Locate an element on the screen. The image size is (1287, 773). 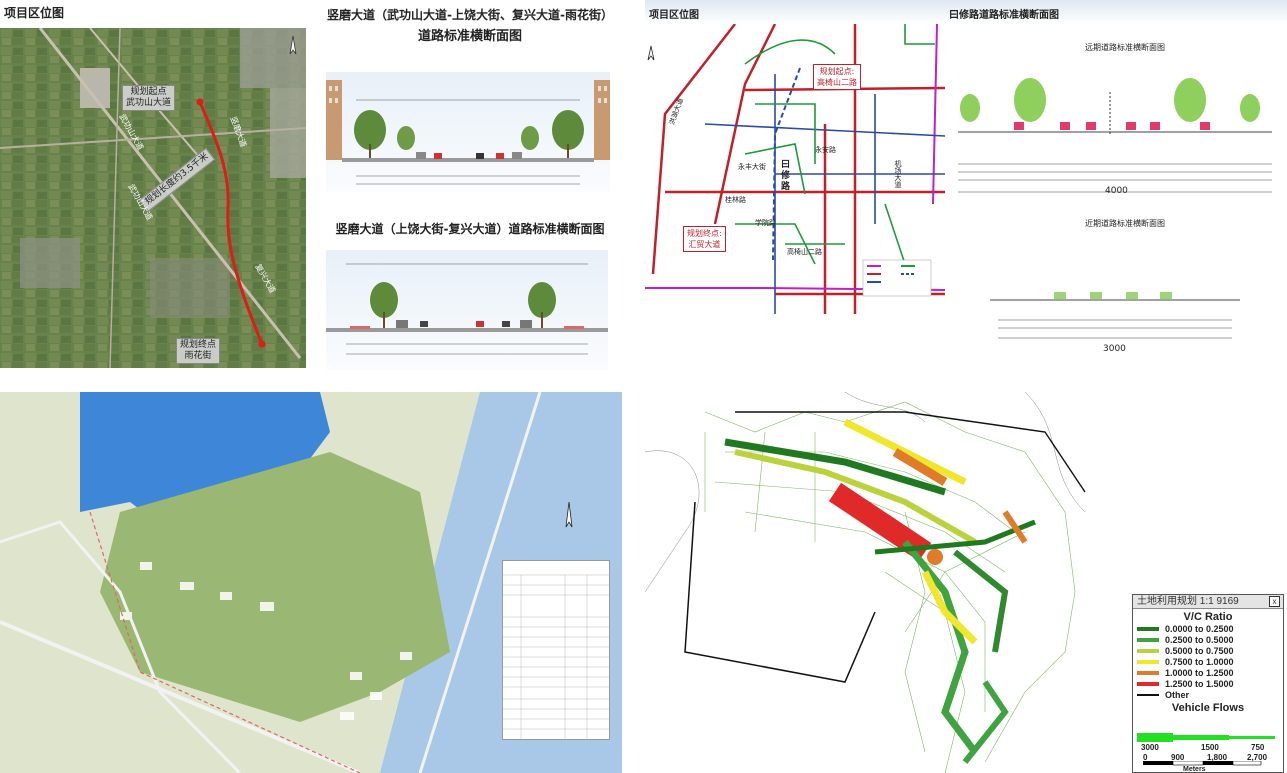
cross-section-title-2: 竖磨大道（上饶大街-复兴大道）道路标准横断面图 is located at coordinates (470, 229).